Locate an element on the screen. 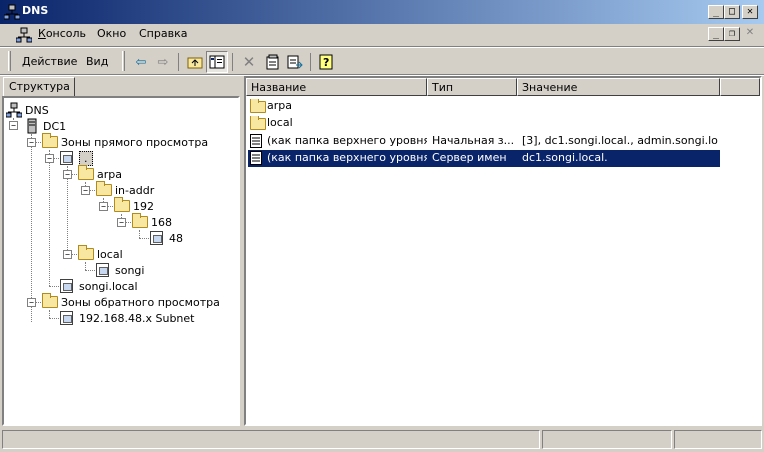 The height and width of the screenshot is (452, 764). tree-item-local: local is located at coordinates (100, 253).